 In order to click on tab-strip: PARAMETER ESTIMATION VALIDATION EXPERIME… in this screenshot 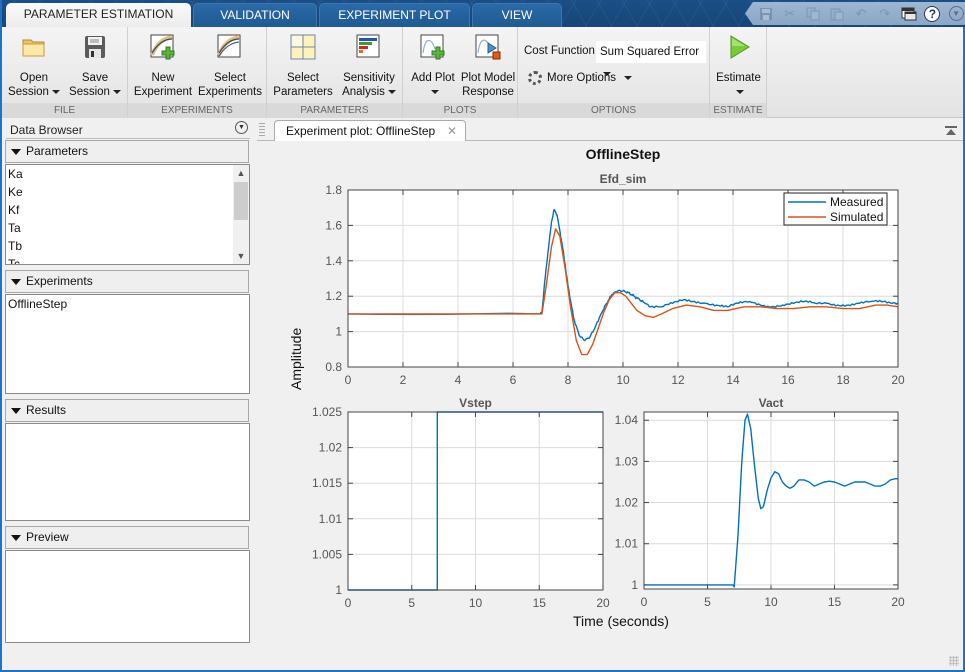, I will do `click(483, 13)`.